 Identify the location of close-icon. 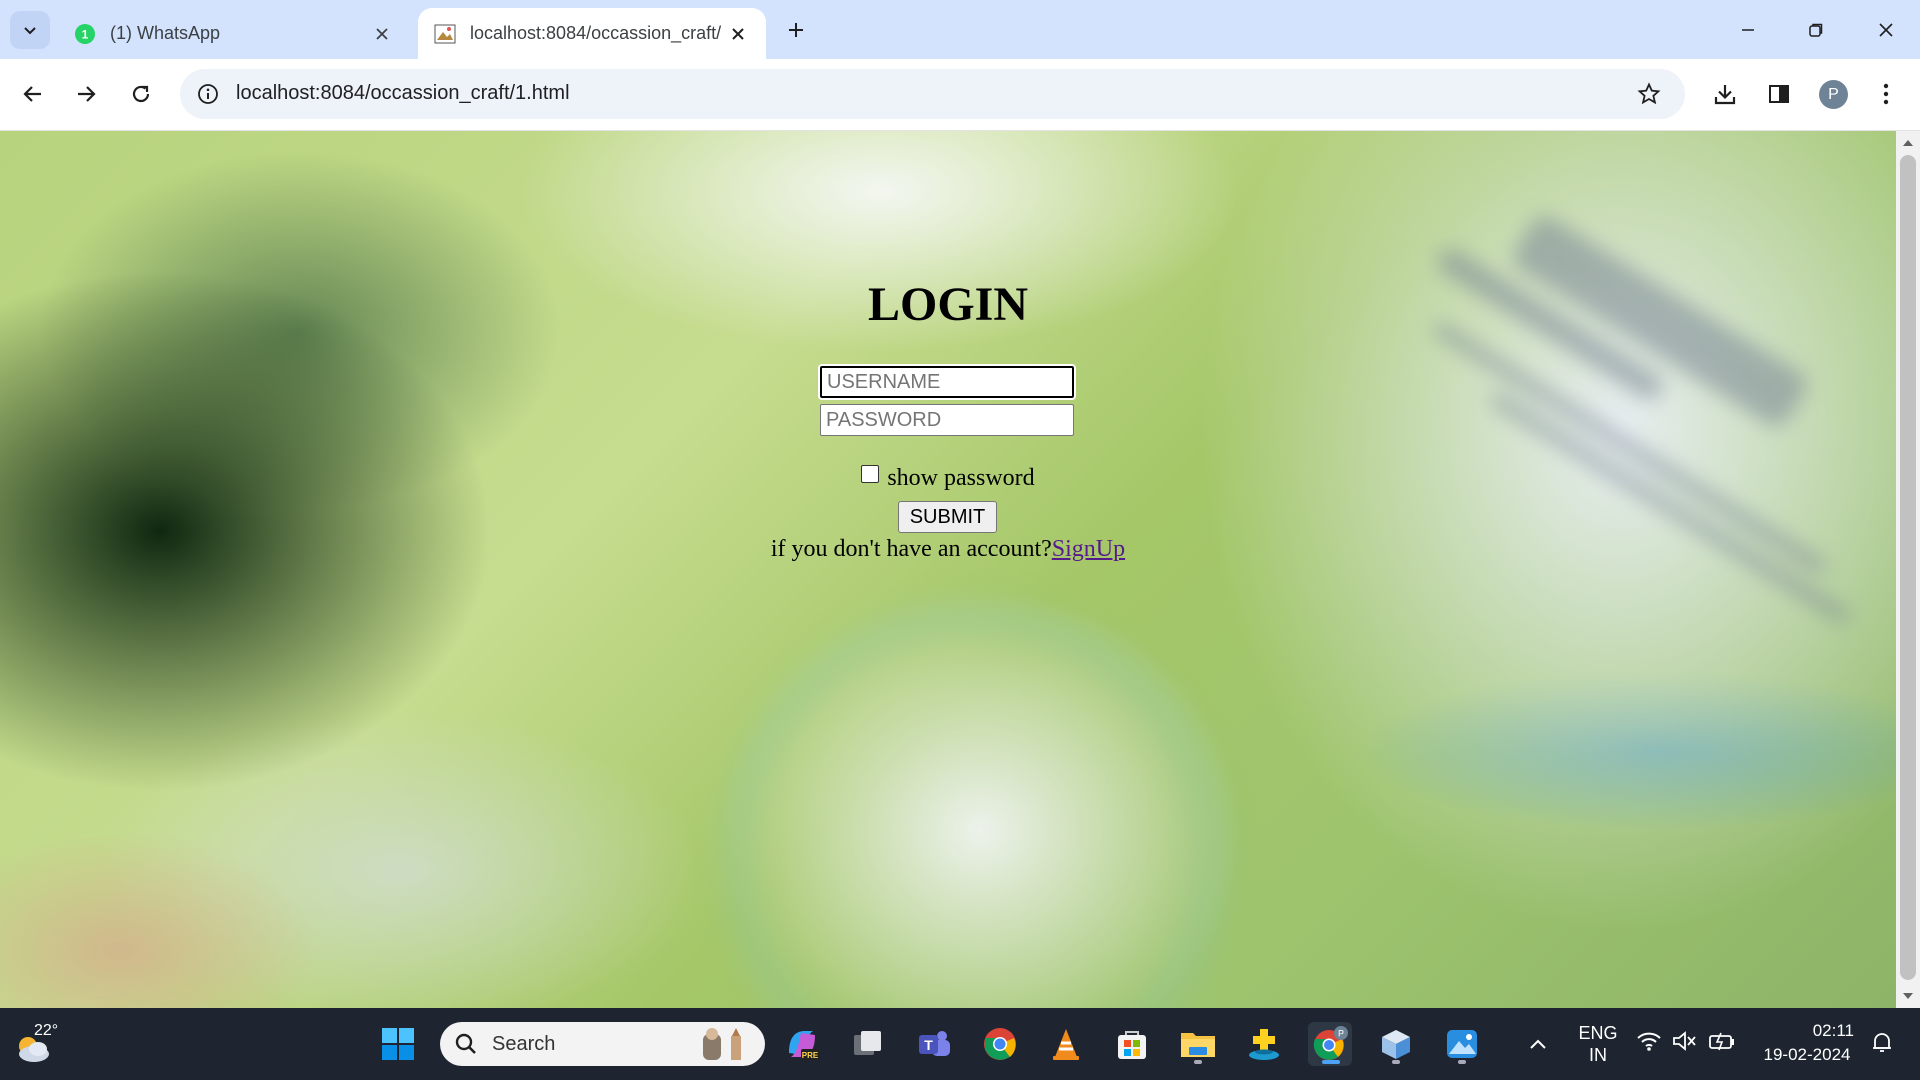
(1886, 29).